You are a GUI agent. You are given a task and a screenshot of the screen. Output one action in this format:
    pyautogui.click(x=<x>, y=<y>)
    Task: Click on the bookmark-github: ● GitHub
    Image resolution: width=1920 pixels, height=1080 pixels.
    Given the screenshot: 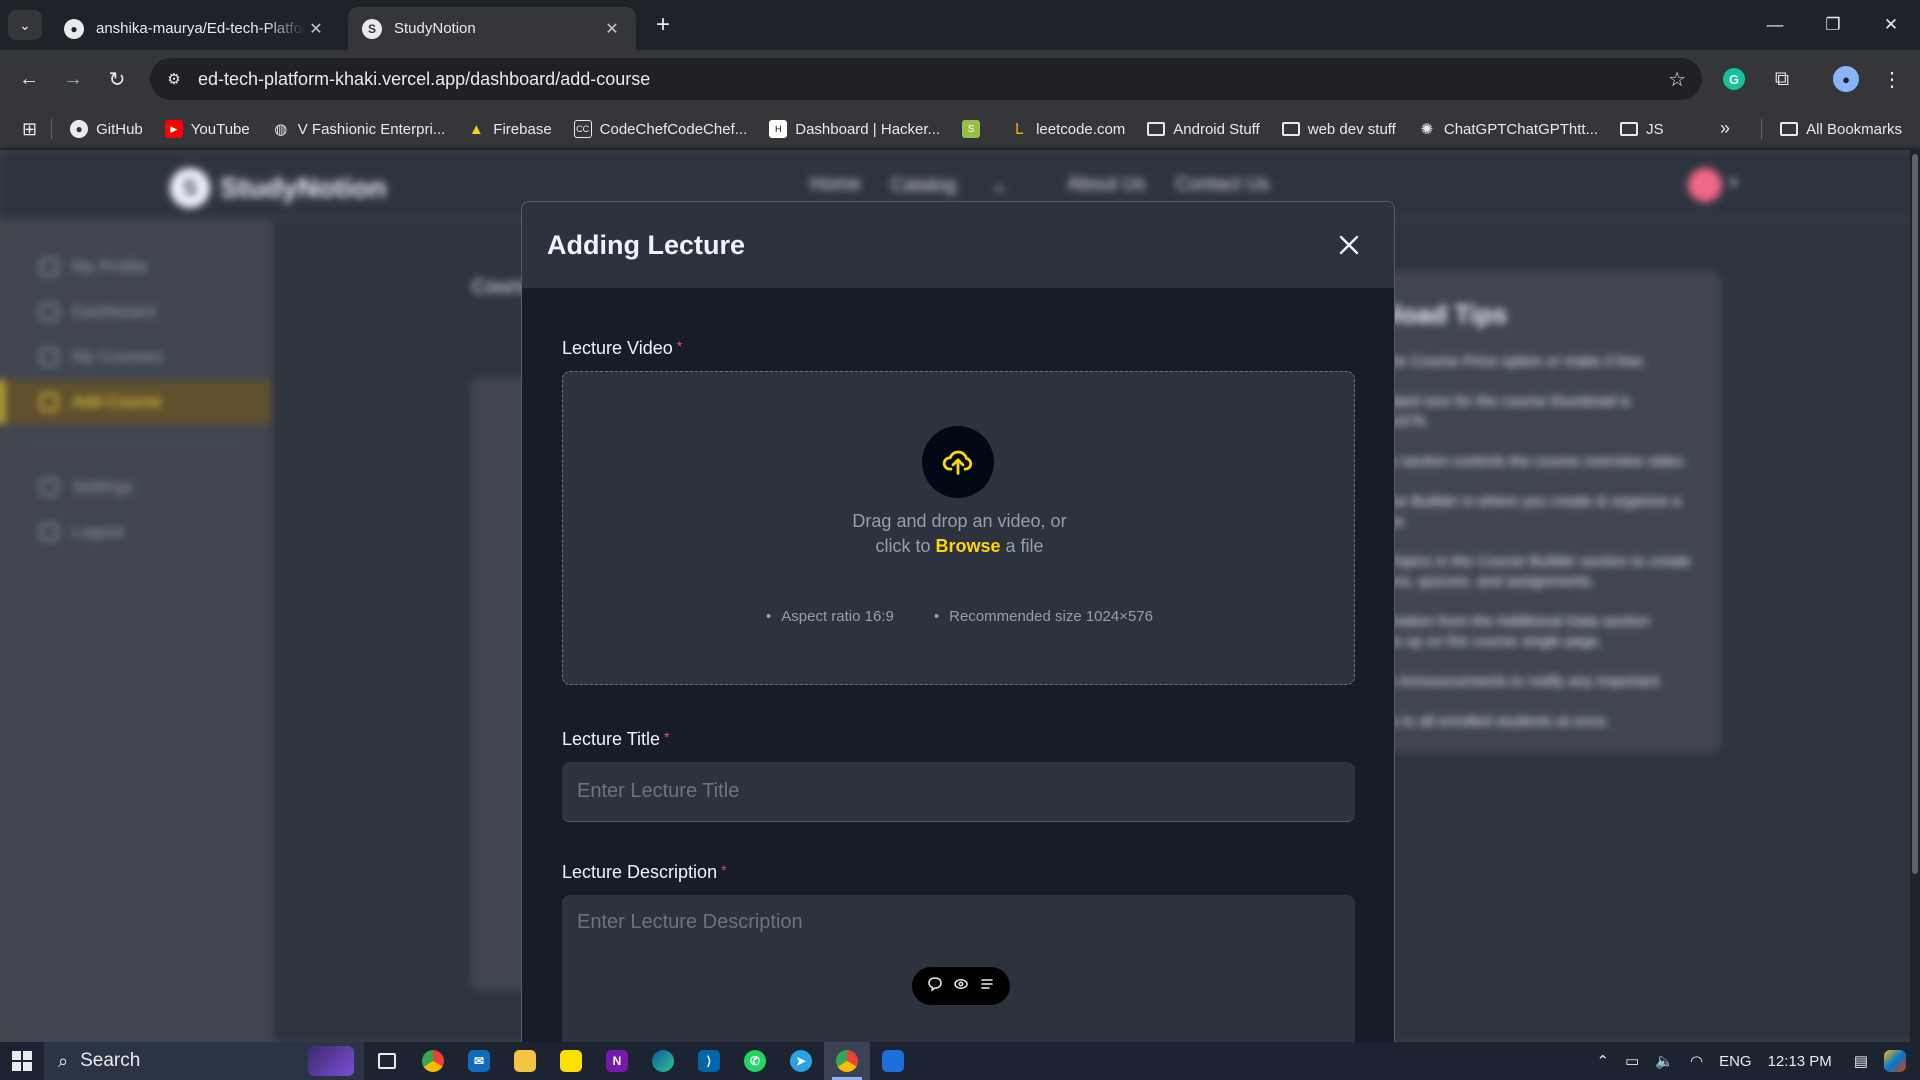 What is the action you would take?
    pyautogui.click(x=106, y=129)
    